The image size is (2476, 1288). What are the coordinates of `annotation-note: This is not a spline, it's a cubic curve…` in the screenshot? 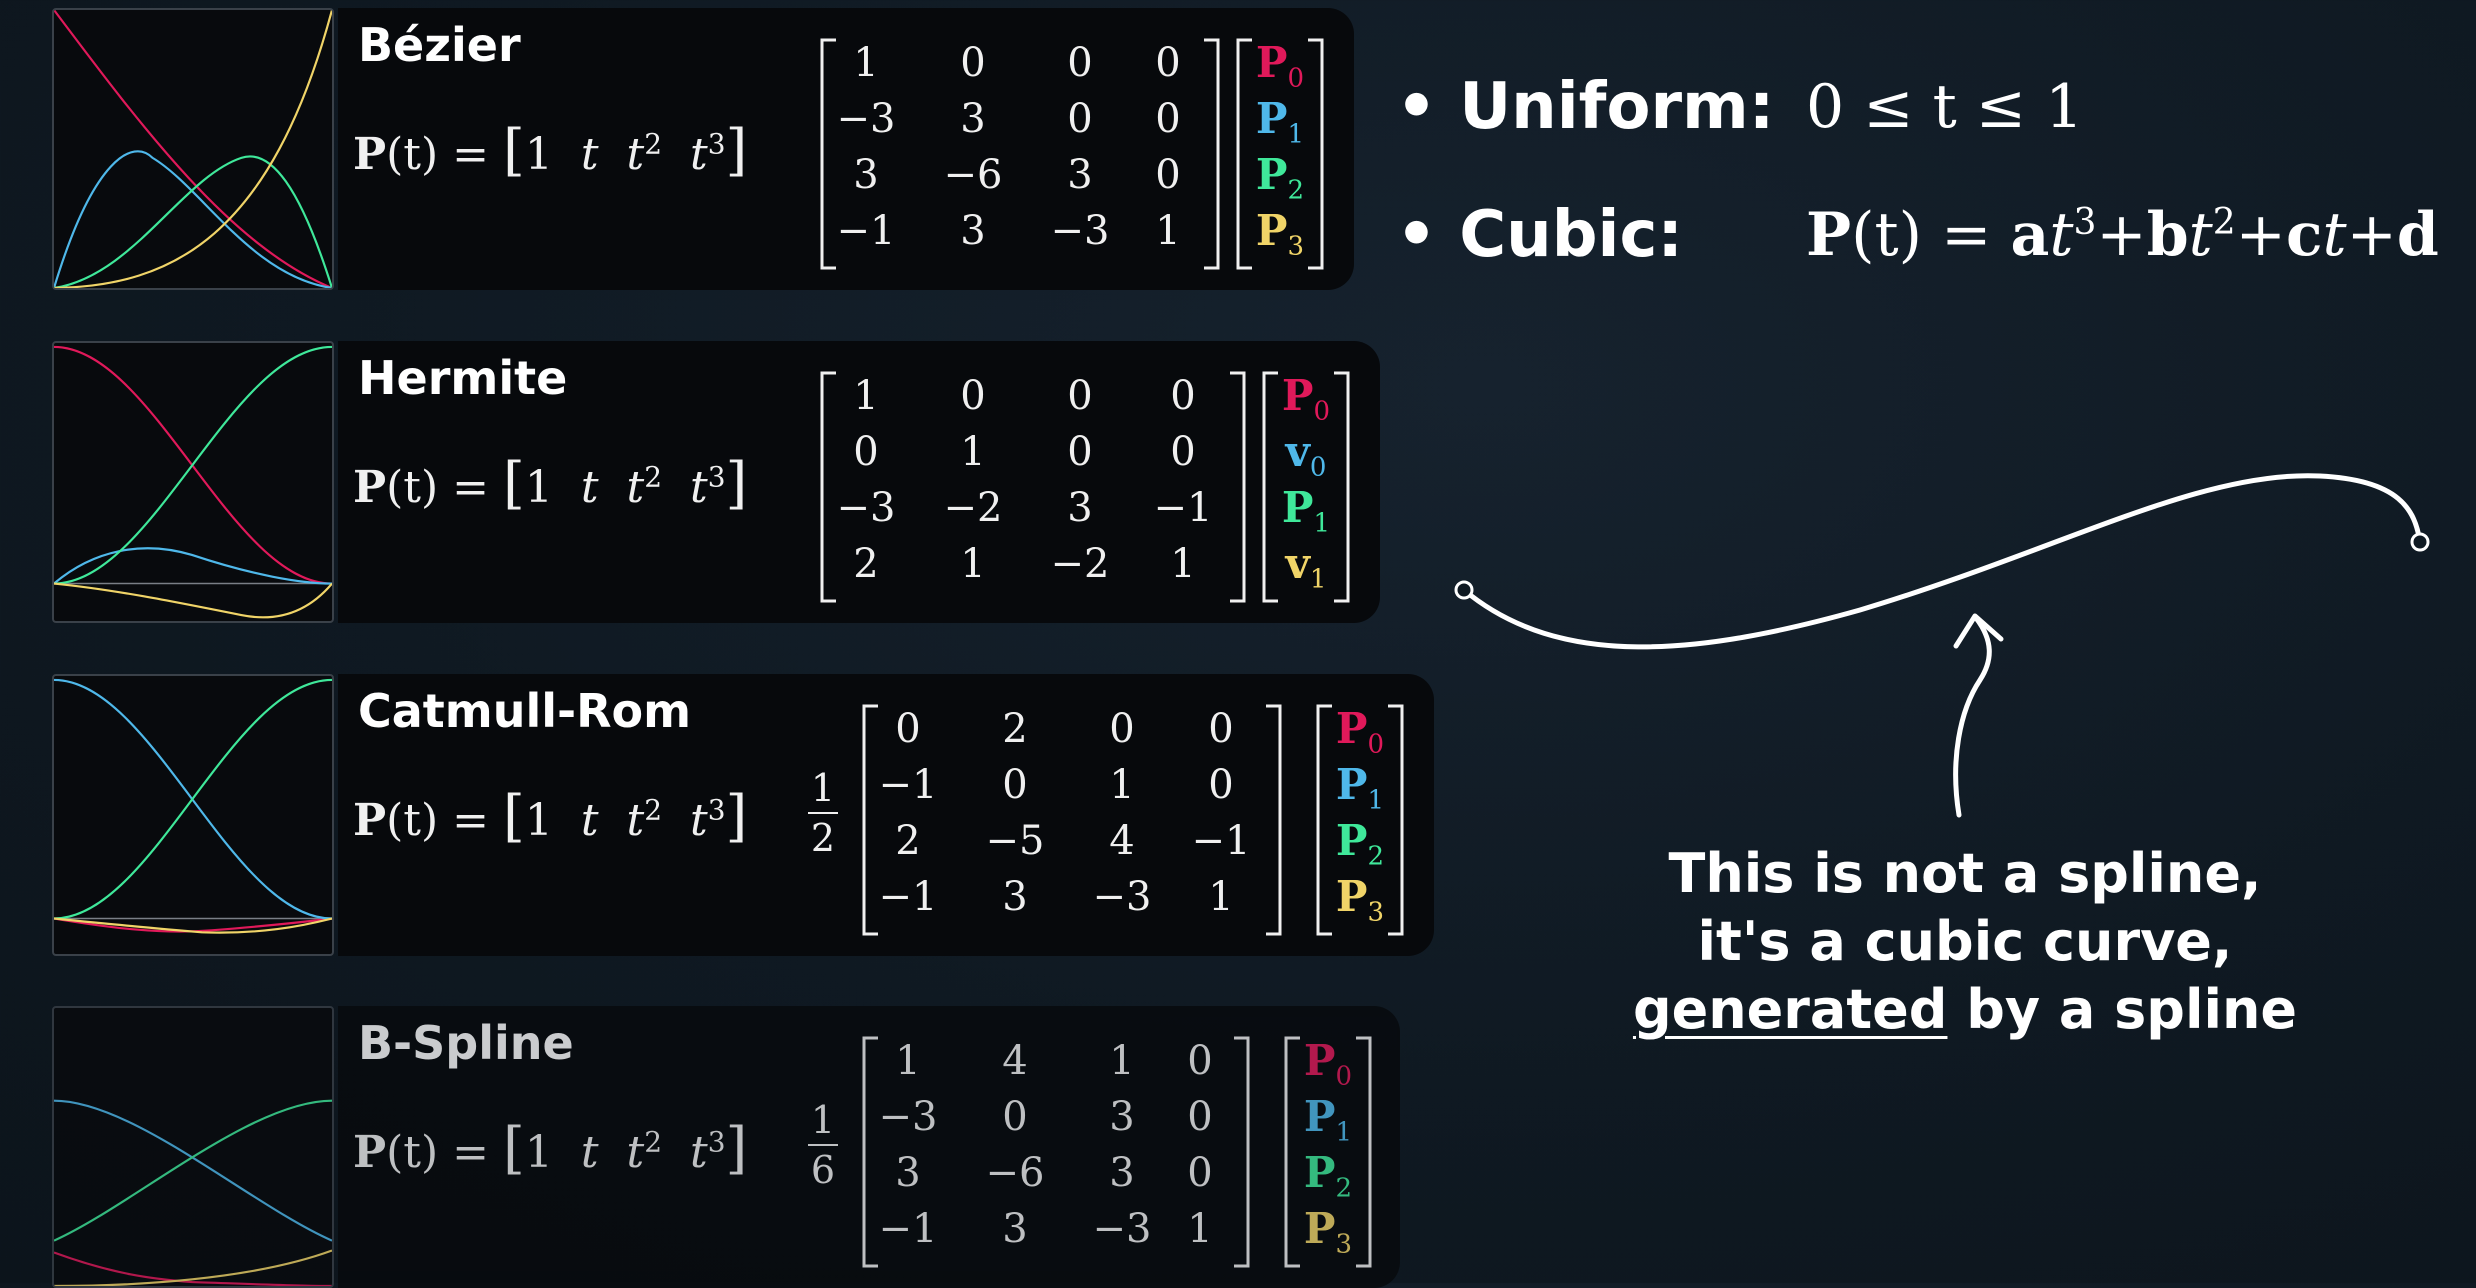 It's located at (1965, 942).